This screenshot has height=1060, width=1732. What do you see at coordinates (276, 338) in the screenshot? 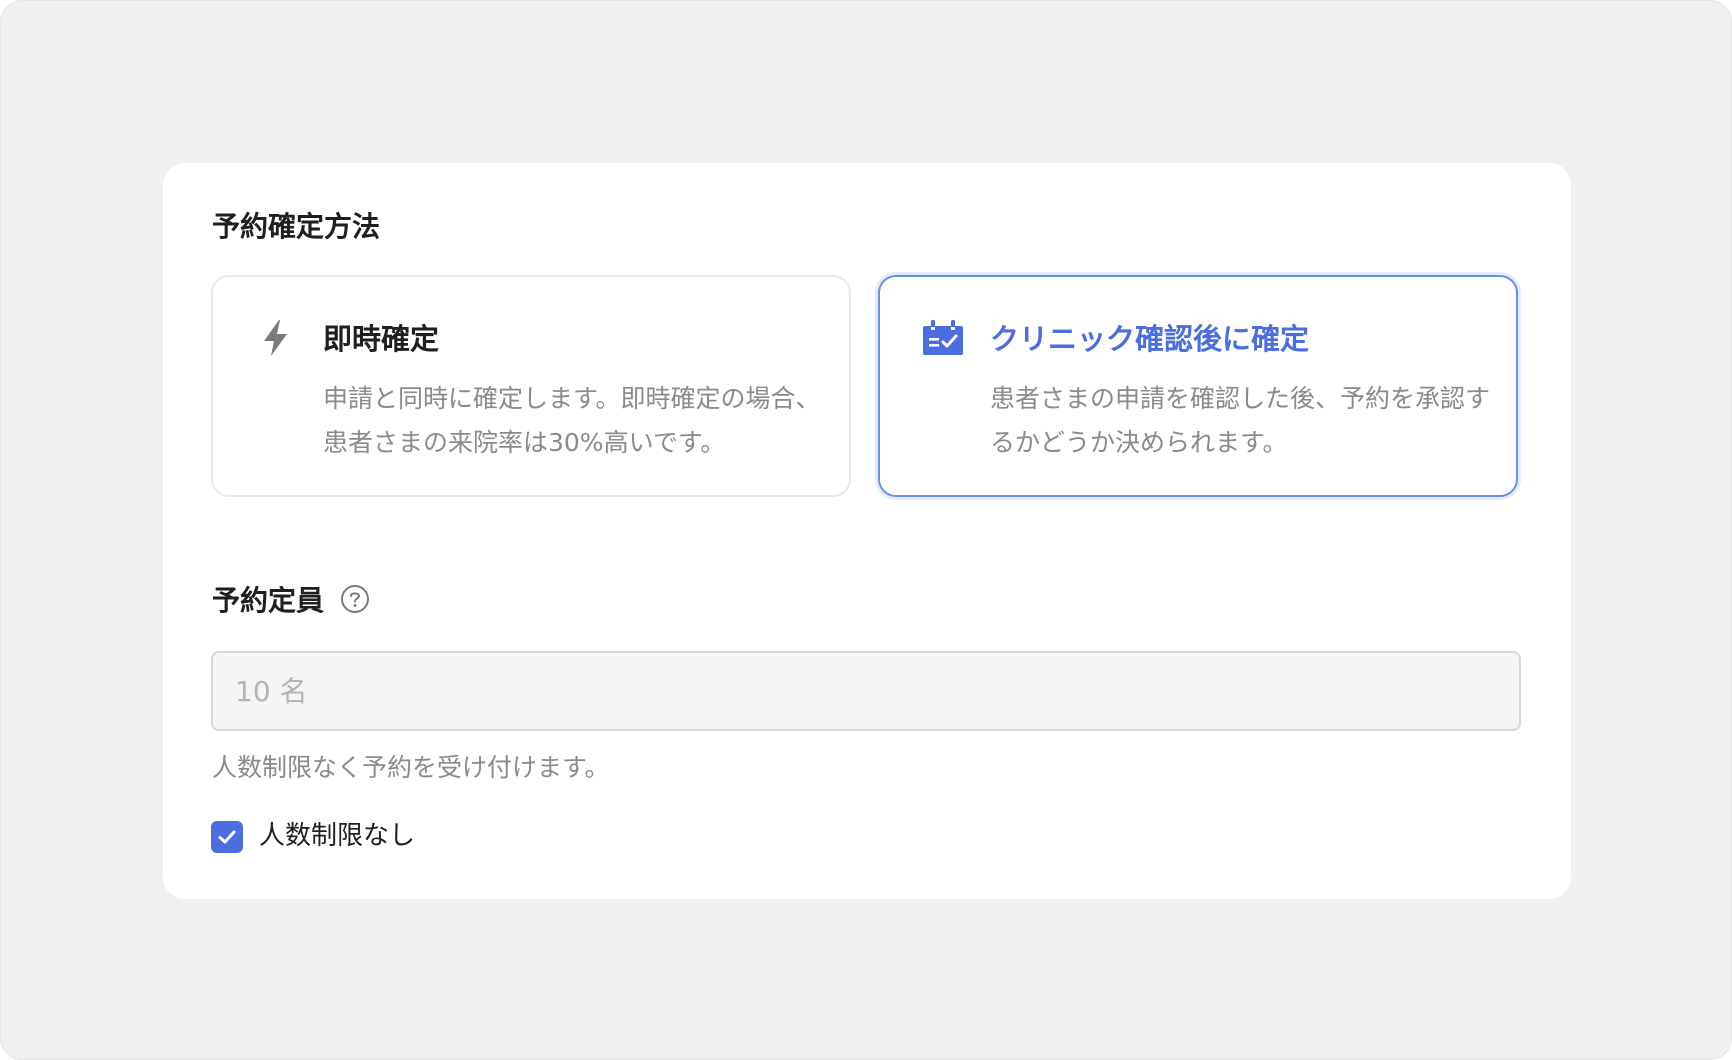
I see `lightning-icon` at bounding box center [276, 338].